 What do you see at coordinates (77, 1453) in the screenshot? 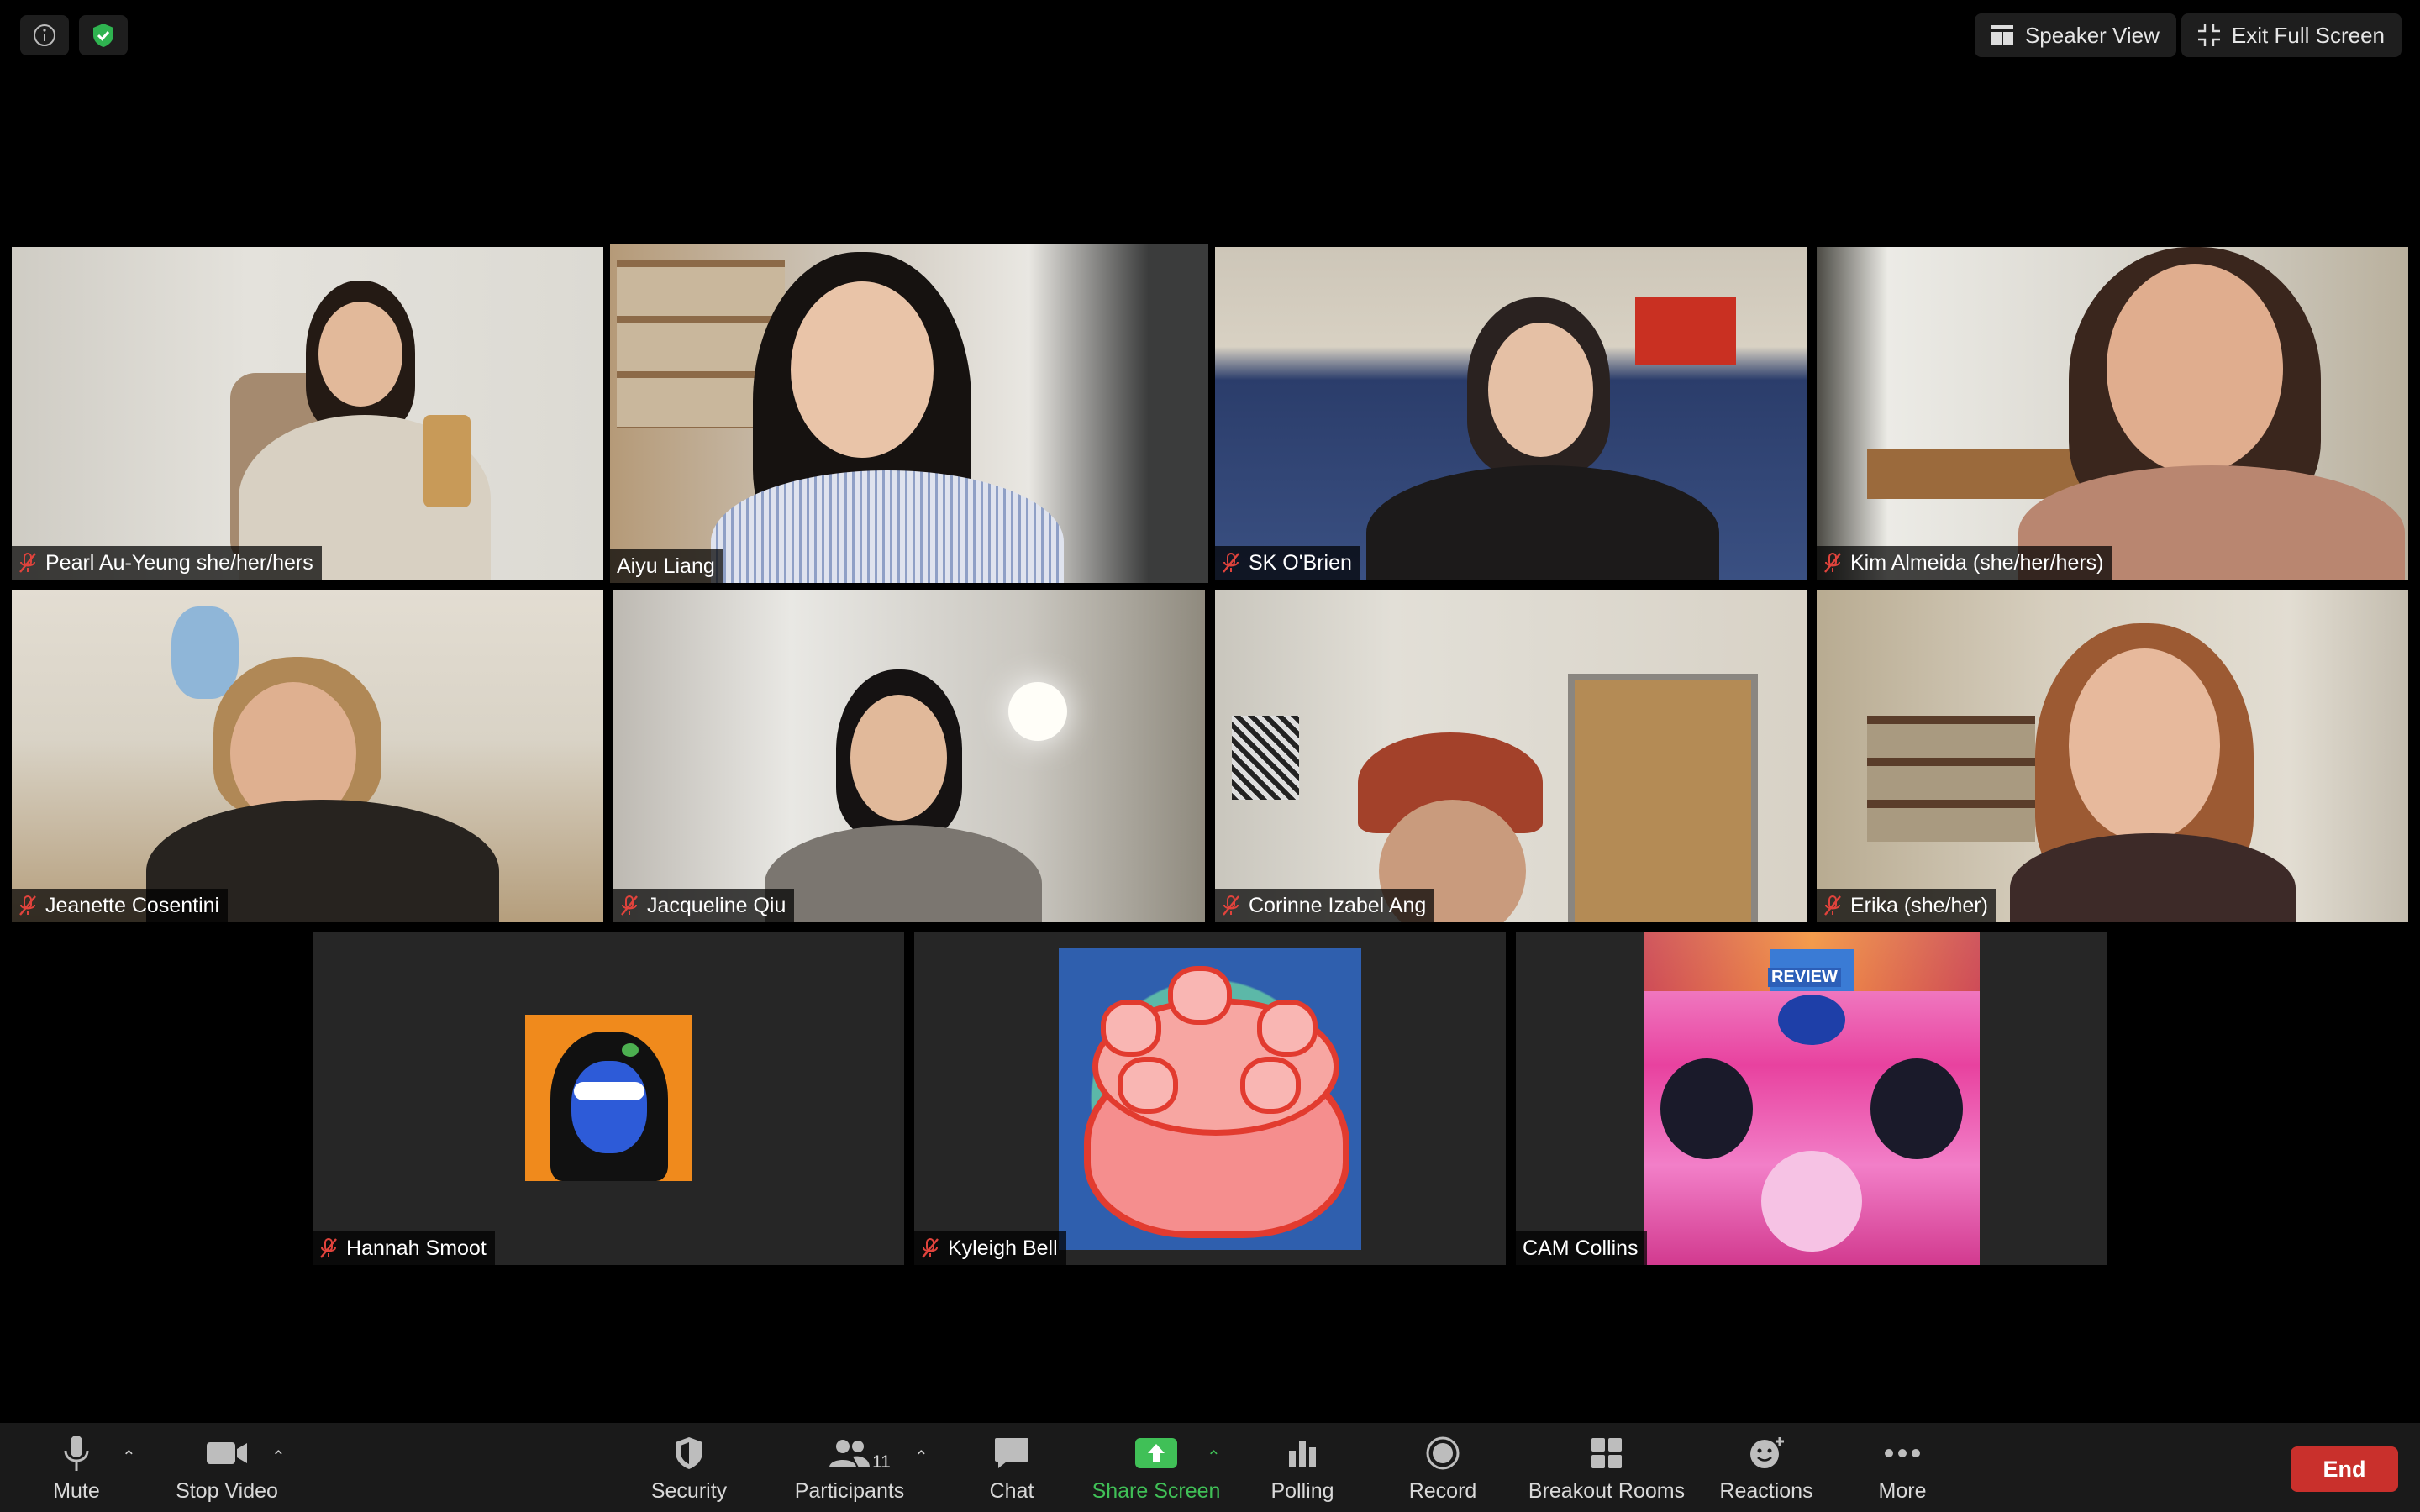
I see `microphone-icon` at bounding box center [77, 1453].